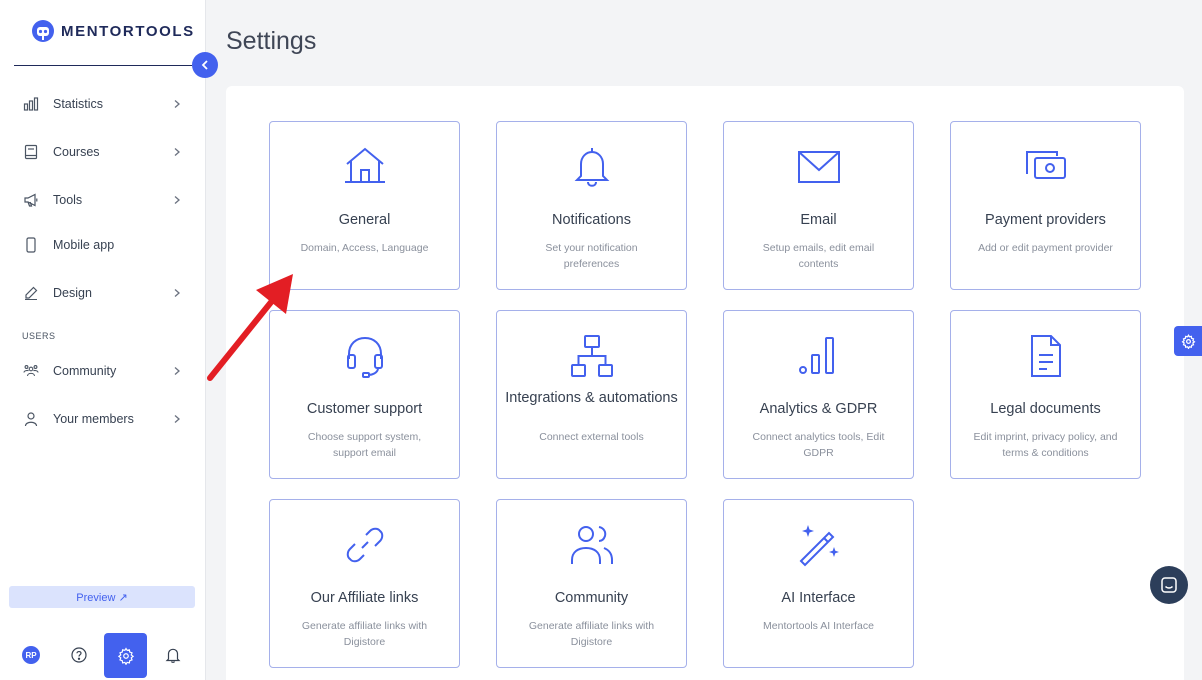 The image size is (1202, 680). Describe the element at coordinates (591, 356) in the screenshot. I see `hierarchy-icon` at that location.